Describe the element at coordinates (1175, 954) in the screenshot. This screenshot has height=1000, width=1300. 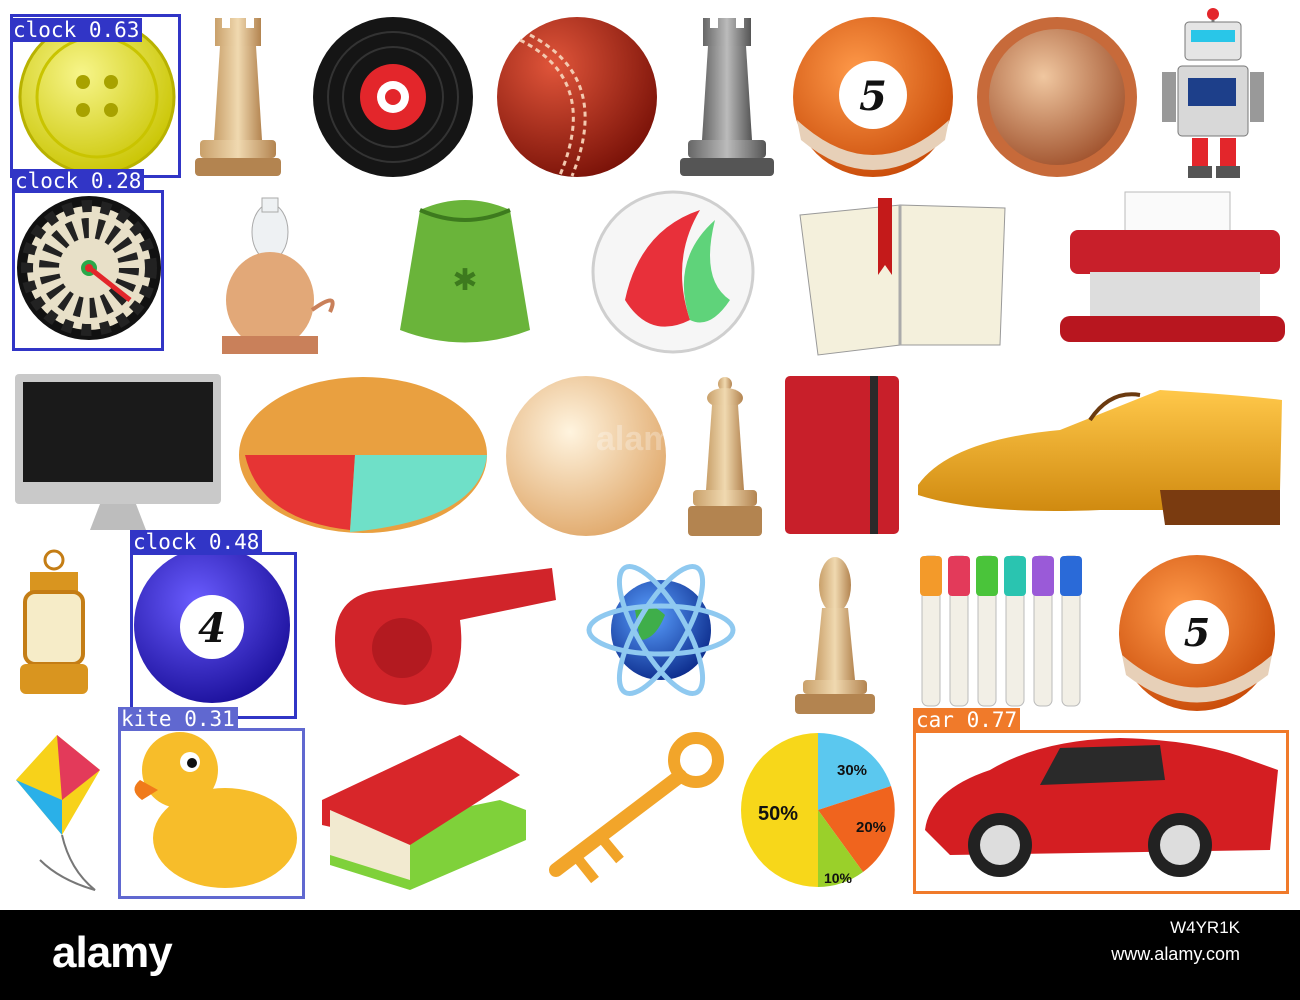
I see `website-link: www.alamy.com` at that location.